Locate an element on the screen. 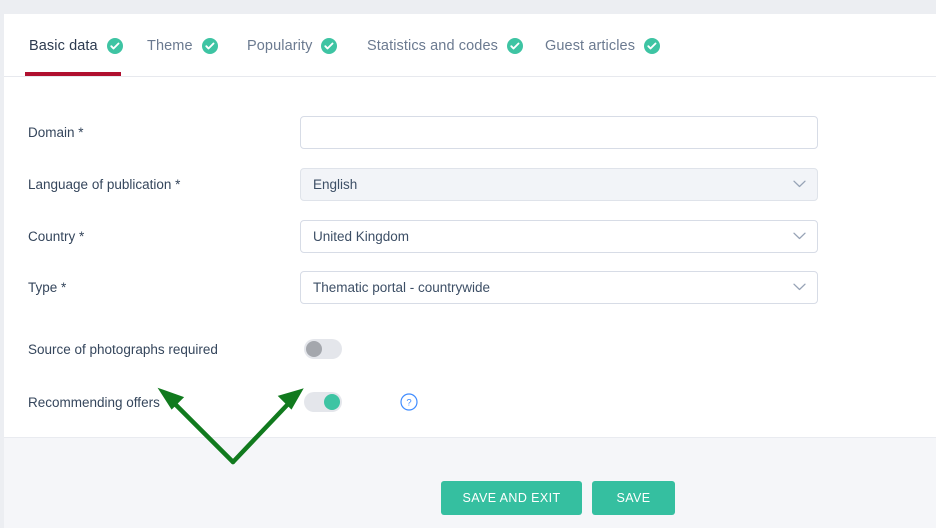 The width and height of the screenshot is (936, 528). source-of-photographs-toggle is located at coordinates (323, 349).